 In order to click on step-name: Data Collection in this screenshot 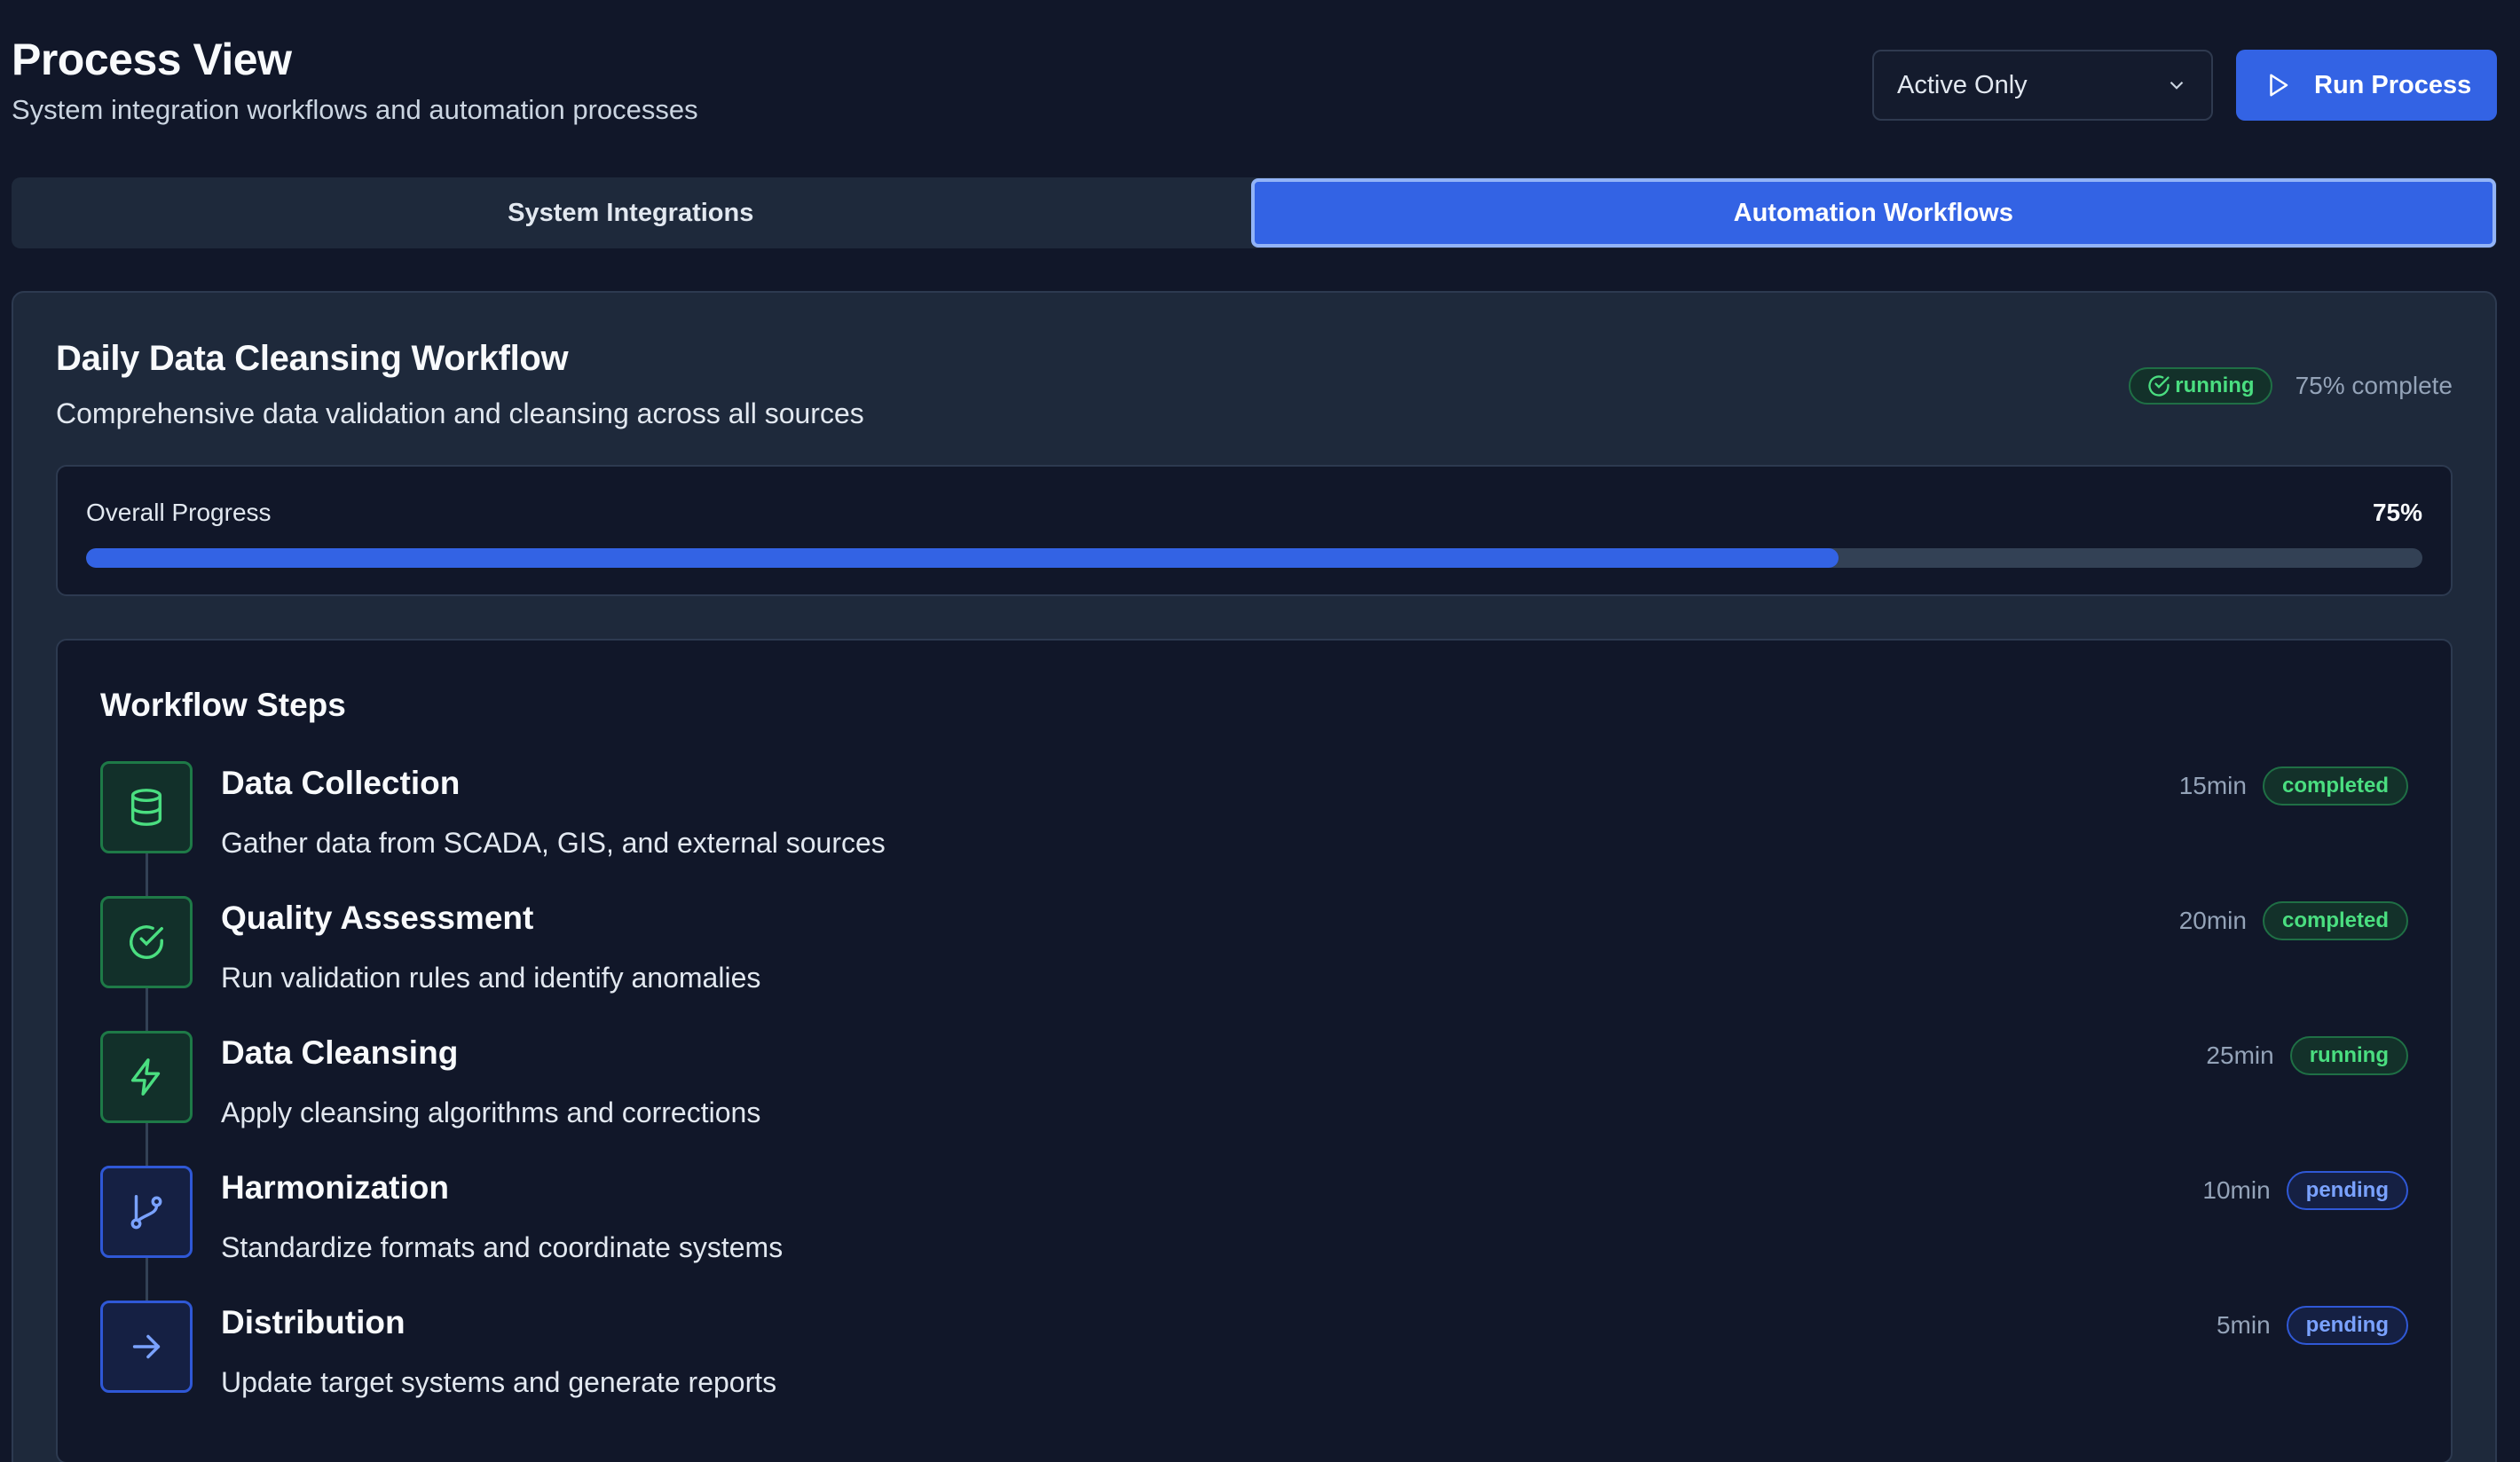, I will do `click(341, 783)`.